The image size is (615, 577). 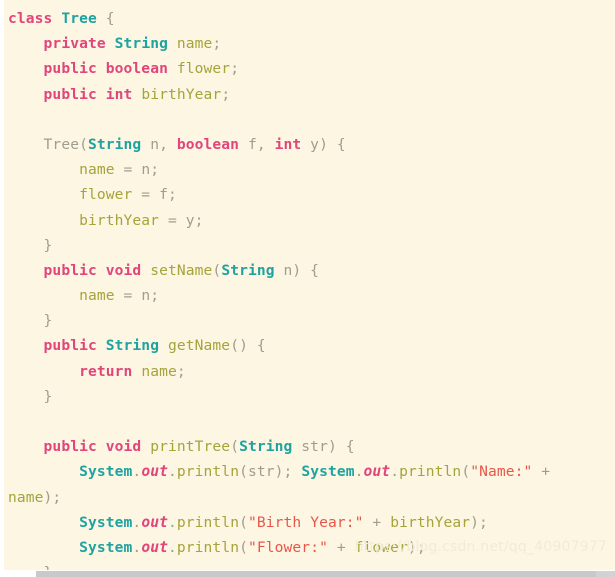 I want to click on code-token: private, so click(x=74, y=44).